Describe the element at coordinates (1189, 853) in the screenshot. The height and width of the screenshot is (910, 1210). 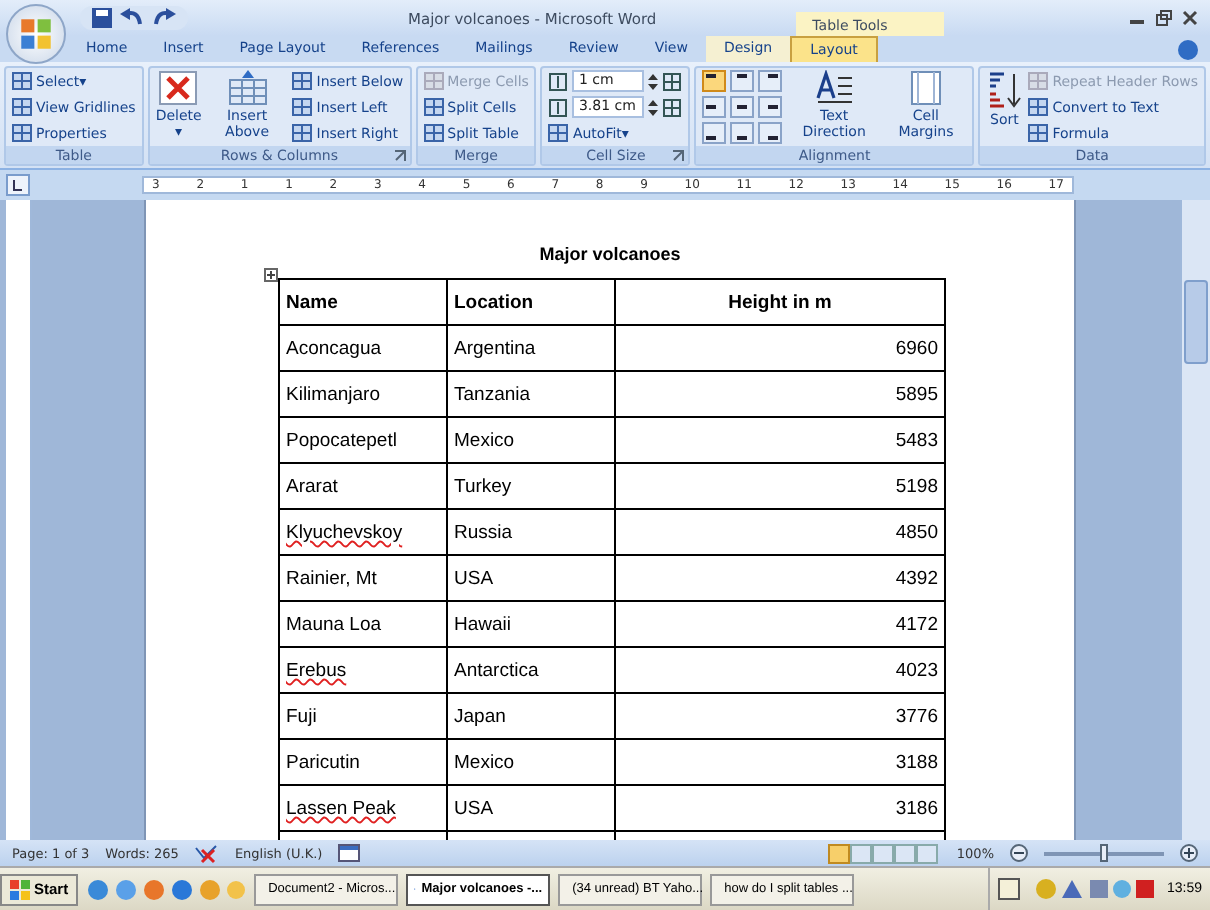
I see `zoom-in-icon` at that location.